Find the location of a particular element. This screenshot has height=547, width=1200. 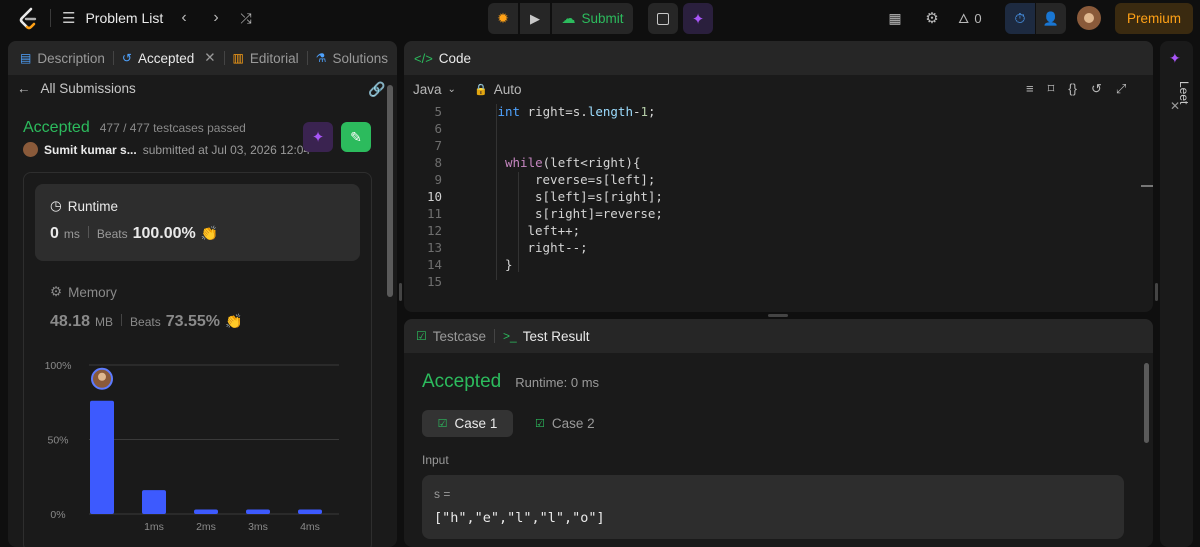

expand-icon: ⤢ is located at coordinates (1121, 89).